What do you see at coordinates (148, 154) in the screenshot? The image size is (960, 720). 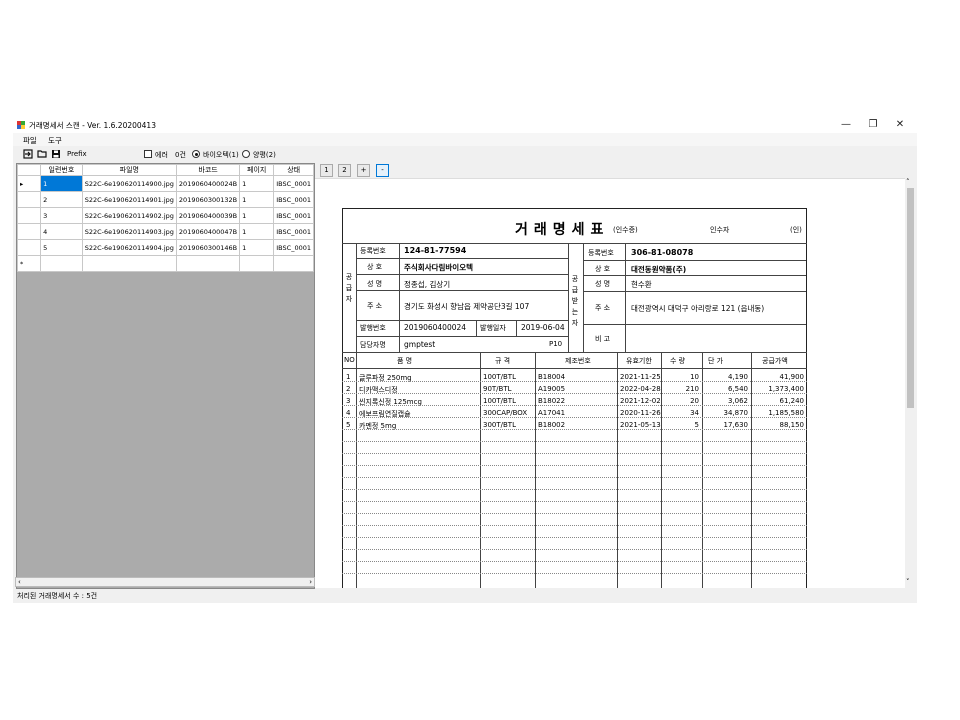 I see `error-checkbox` at bounding box center [148, 154].